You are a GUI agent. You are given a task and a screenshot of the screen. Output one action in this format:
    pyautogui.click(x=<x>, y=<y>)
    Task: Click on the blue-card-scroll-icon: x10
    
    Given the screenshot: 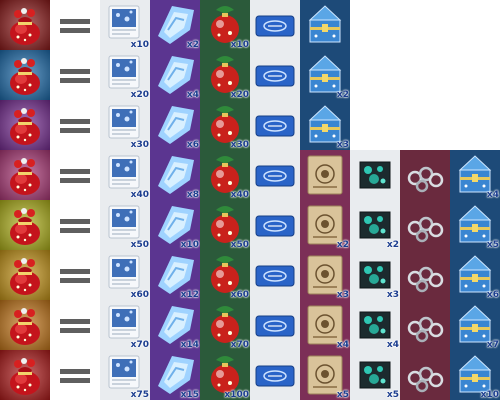 What is the action you would take?
    pyautogui.click(x=125, y=25)
    